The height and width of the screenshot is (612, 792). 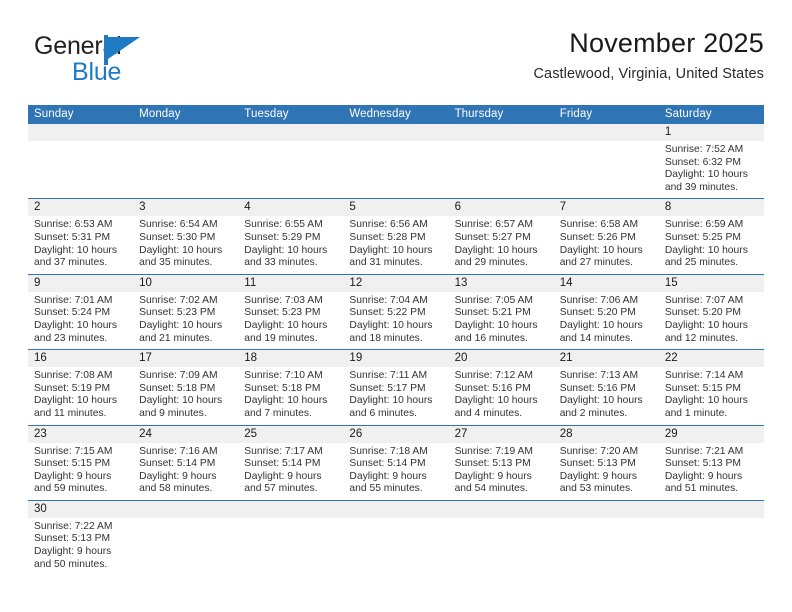 I want to click on sunrise-text: Sunrise: 7:07 AM, so click(x=704, y=300).